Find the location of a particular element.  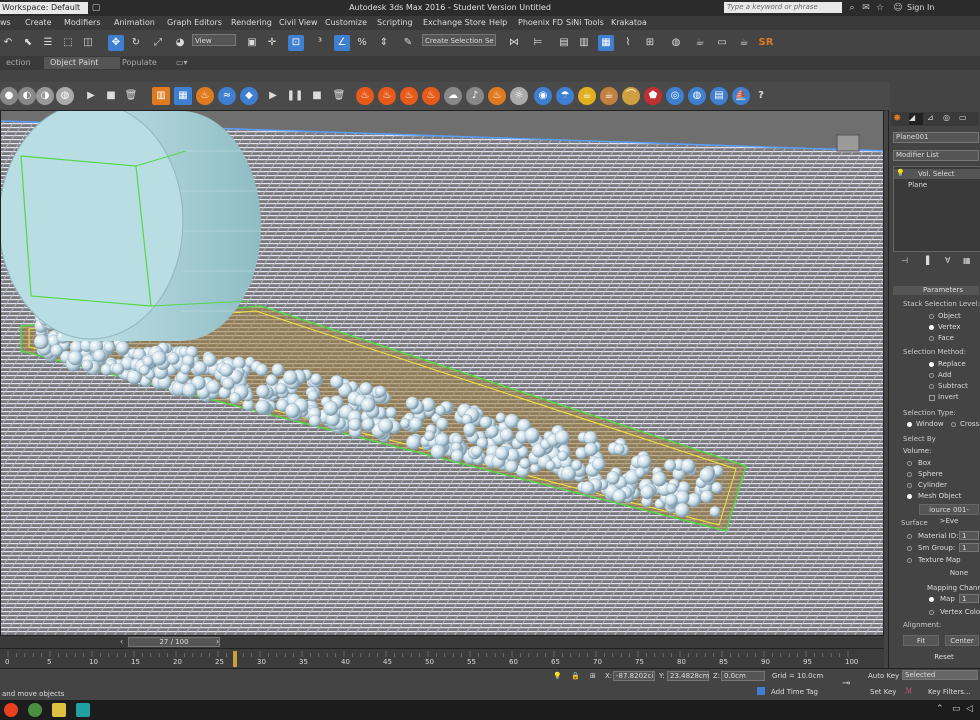

undo-icon: ↶ is located at coordinates (8, 43).